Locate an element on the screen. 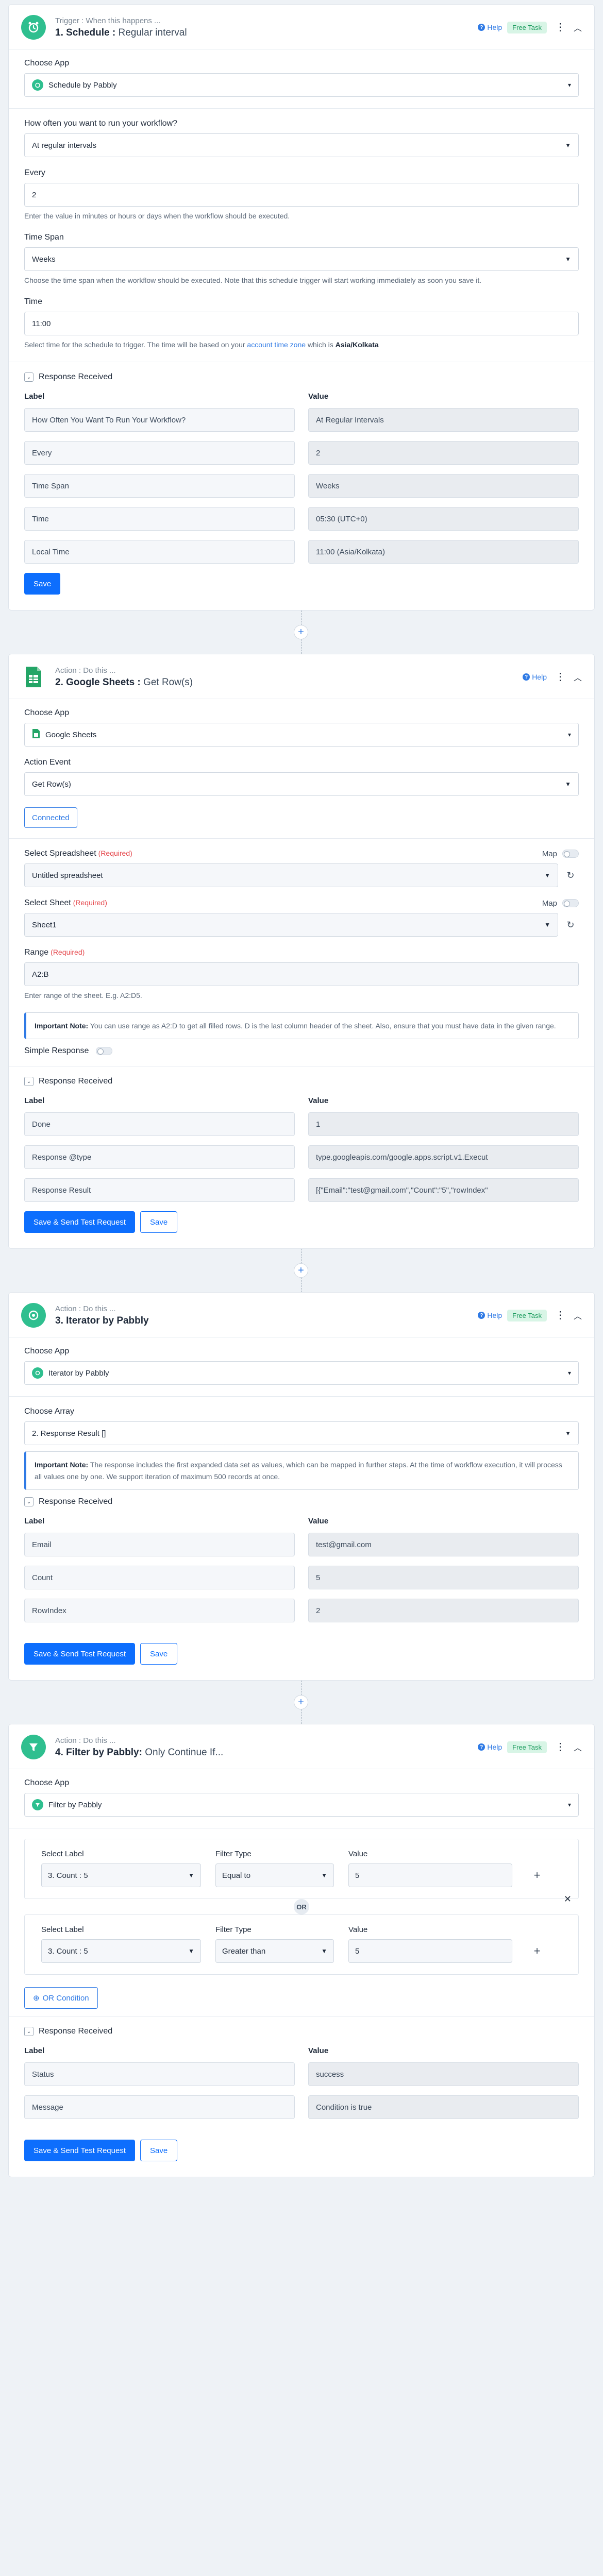  google-sheets-icon is located at coordinates (33, 677).